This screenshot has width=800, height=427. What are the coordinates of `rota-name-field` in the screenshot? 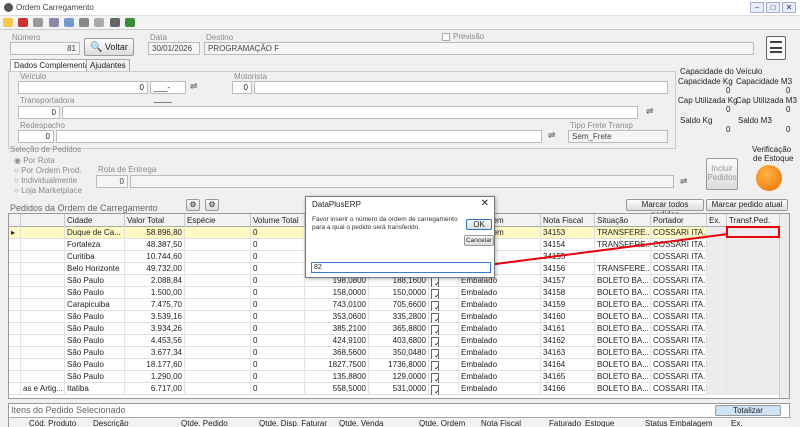 It's located at (402, 181).